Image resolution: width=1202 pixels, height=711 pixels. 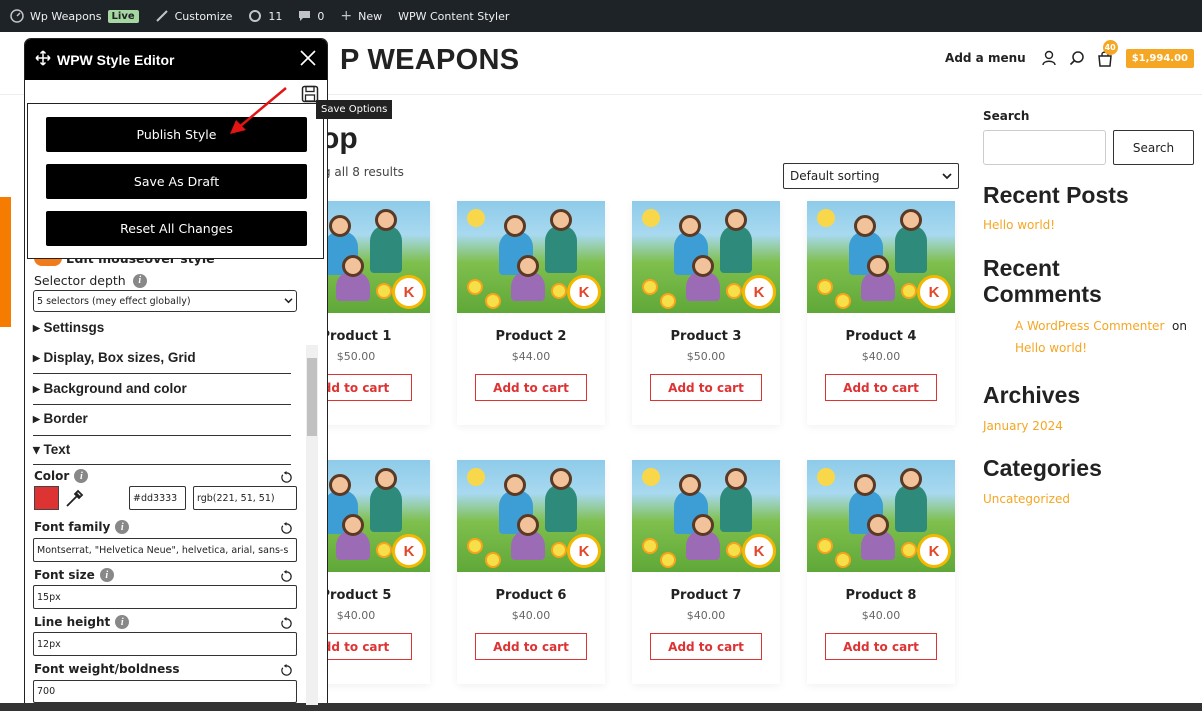 What do you see at coordinates (531, 336) in the screenshot?
I see `product-name: Product 2` at bounding box center [531, 336].